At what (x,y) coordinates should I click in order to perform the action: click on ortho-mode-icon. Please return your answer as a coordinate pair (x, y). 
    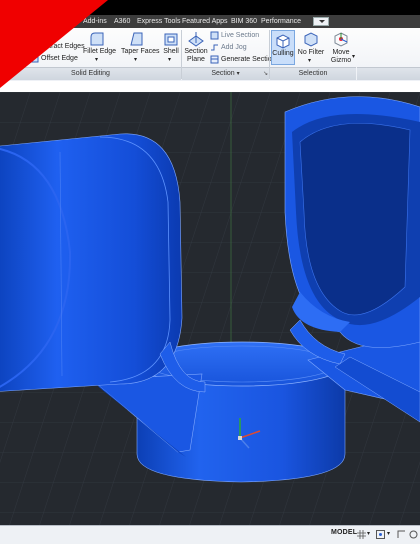
    Looking at the image, I should click on (401, 534).